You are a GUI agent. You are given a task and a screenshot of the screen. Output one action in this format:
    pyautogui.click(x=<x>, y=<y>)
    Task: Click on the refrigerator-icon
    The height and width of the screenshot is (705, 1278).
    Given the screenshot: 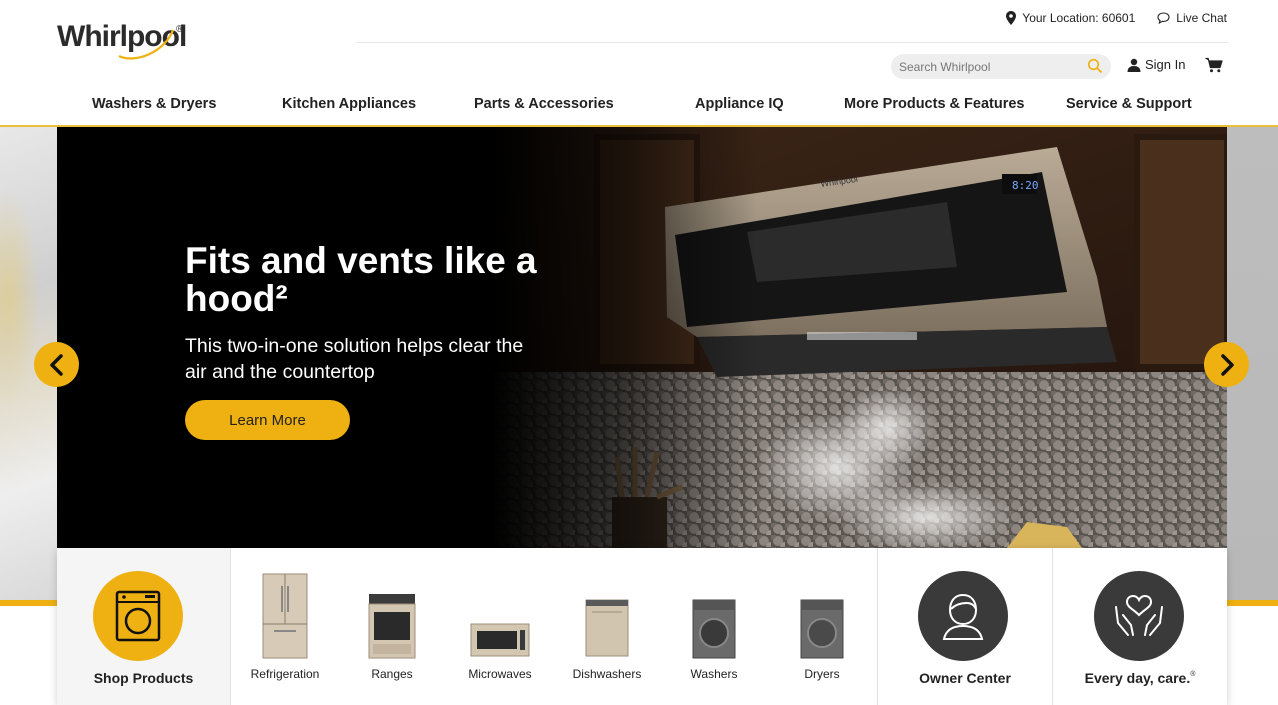 What is the action you would take?
    pyautogui.click(x=285, y=616)
    